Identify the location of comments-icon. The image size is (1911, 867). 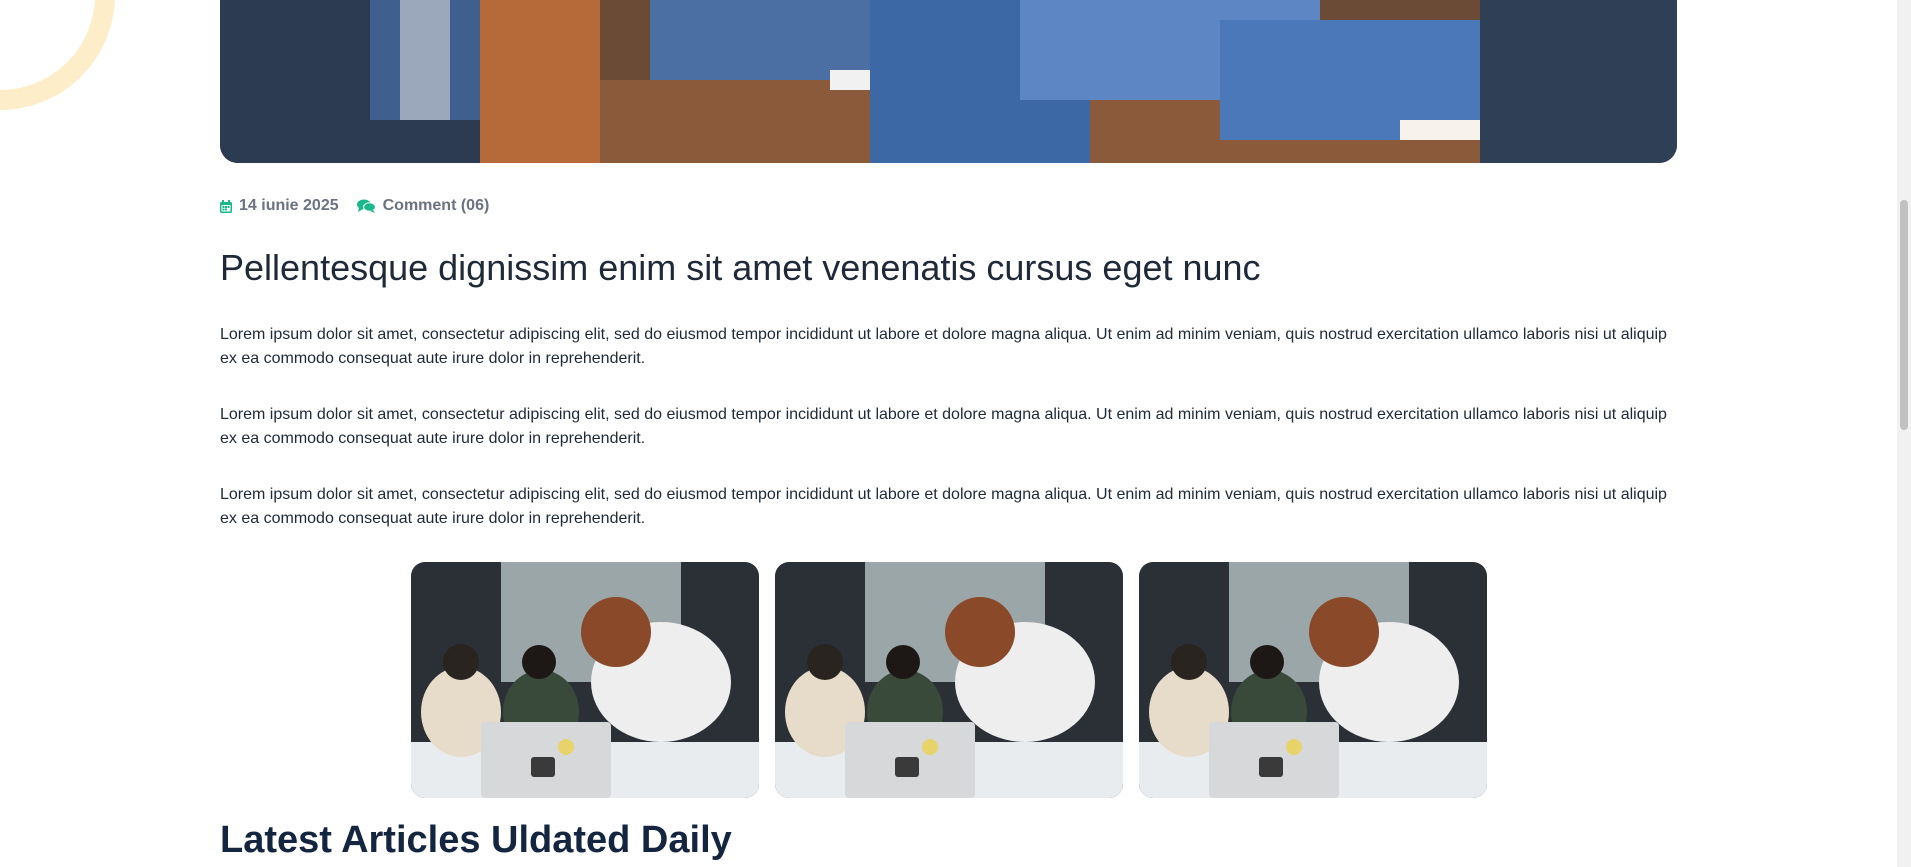
(366, 206).